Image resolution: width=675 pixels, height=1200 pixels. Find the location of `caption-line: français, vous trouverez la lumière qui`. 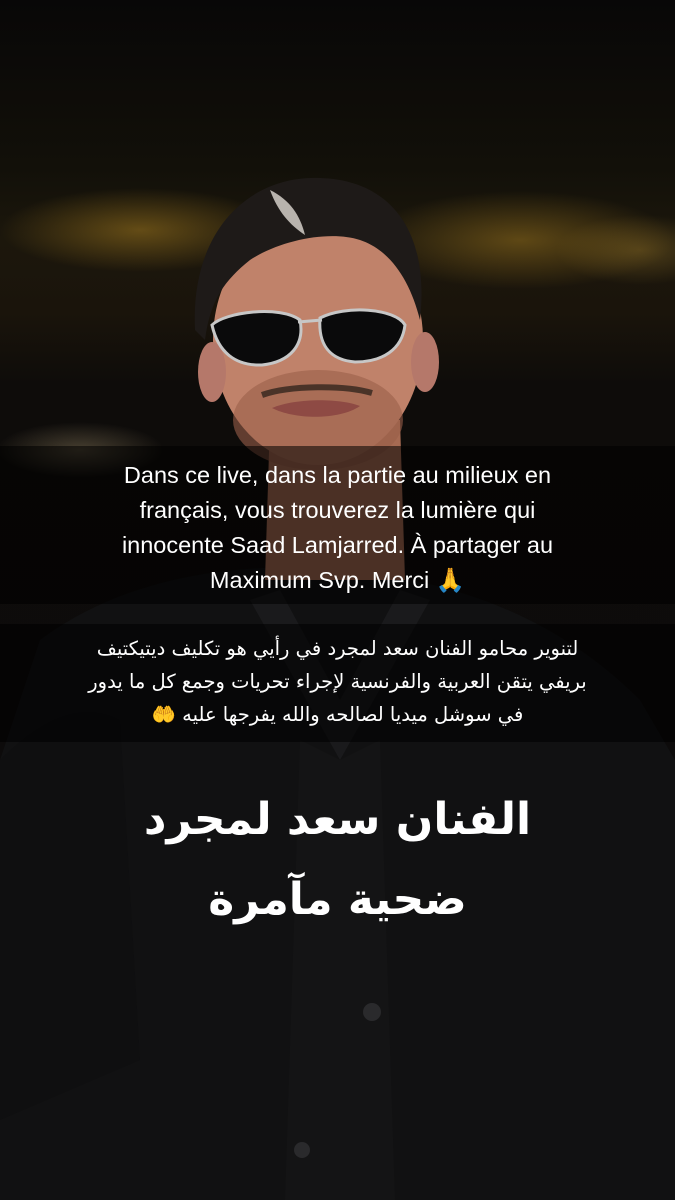

caption-line: français, vous trouverez la lumière qui is located at coordinates (337, 510).